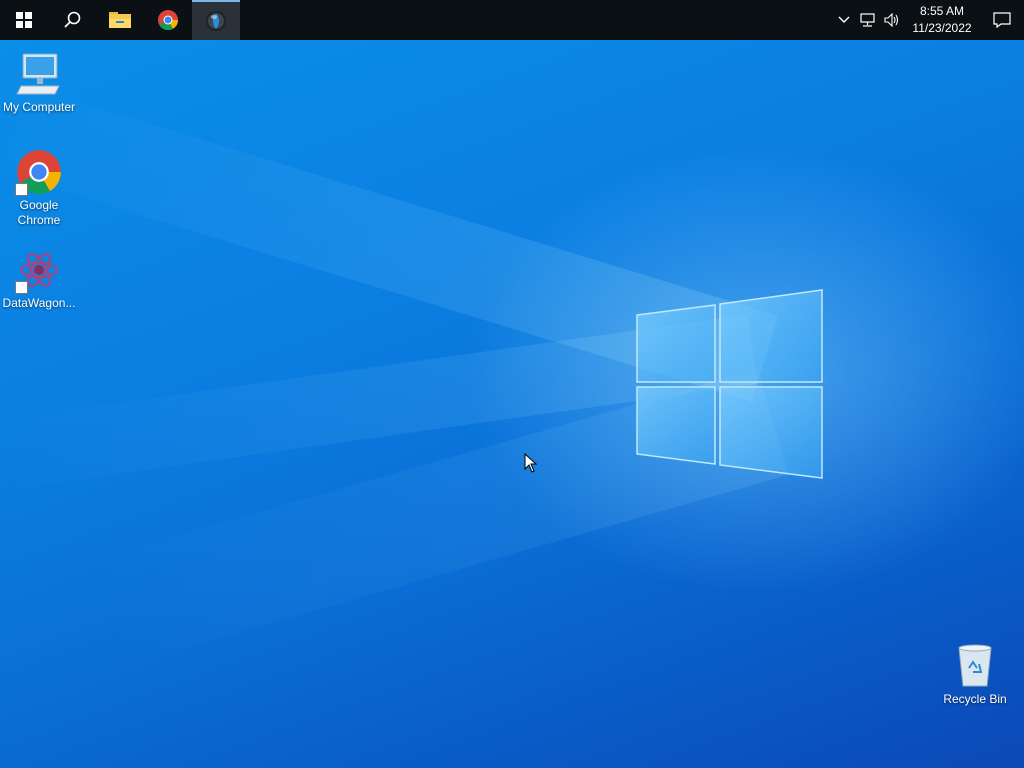  What do you see at coordinates (975, 699) in the screenshot?
I see `desktop-icon-label: Recycle Bin` at bounding box center [975, 699].